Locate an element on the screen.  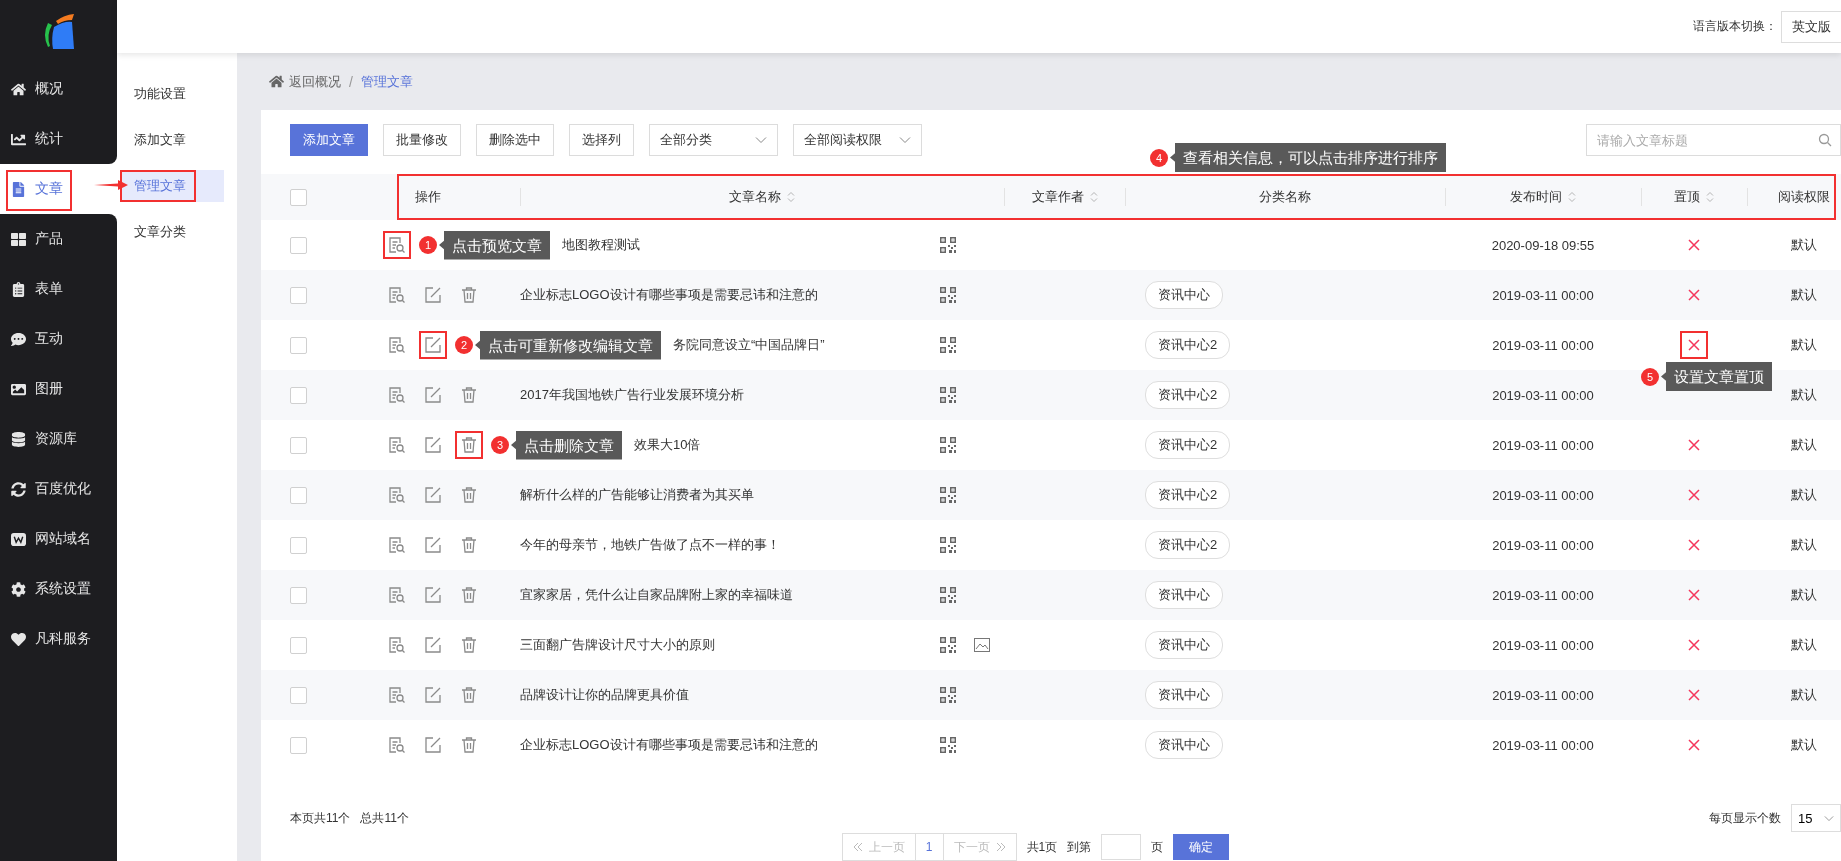
sidebar-item: 产品 is located at coordinates (58, 239).